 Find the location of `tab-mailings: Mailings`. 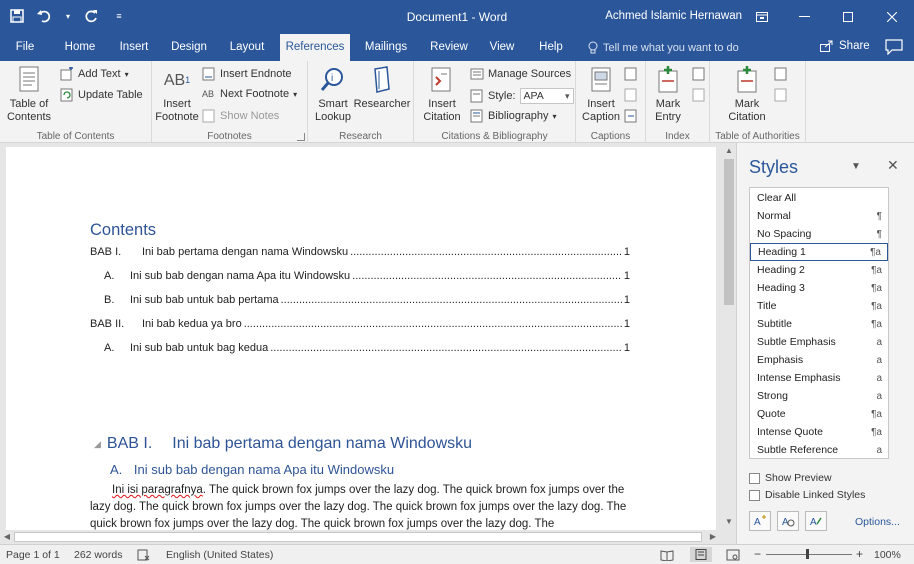

tab-mailings: Mailings is located at coordinates (386, 47).